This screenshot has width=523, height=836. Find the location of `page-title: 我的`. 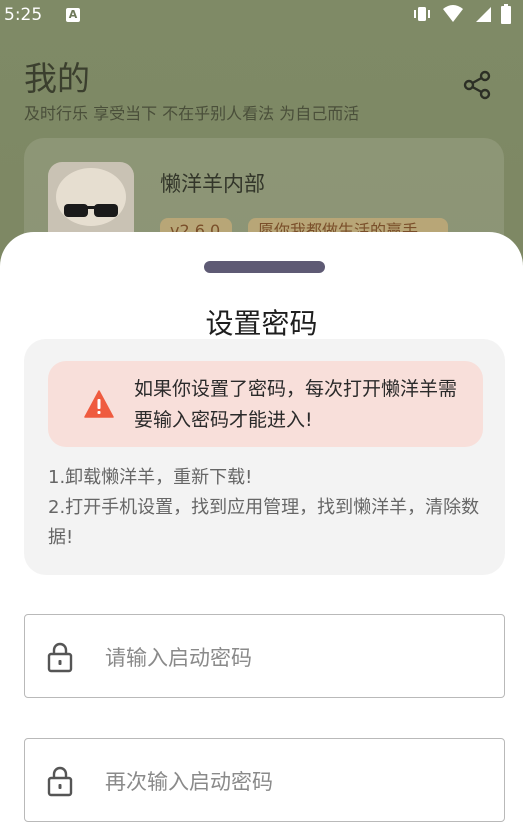

page-title: 我的 is located at coordinates (57, 78).